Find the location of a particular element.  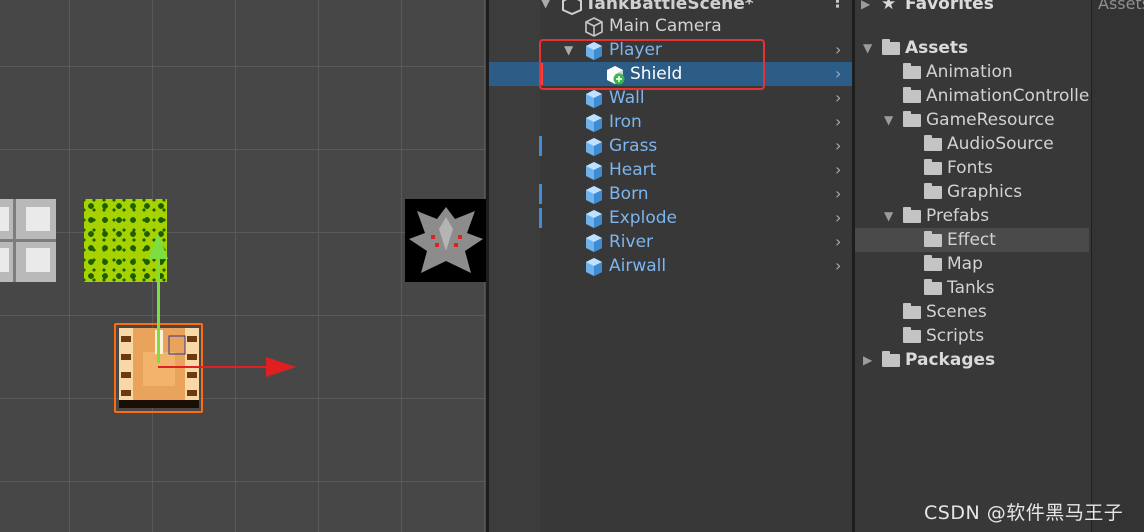

gizmo-y-arrowhead is located at coordinates (158, 247).